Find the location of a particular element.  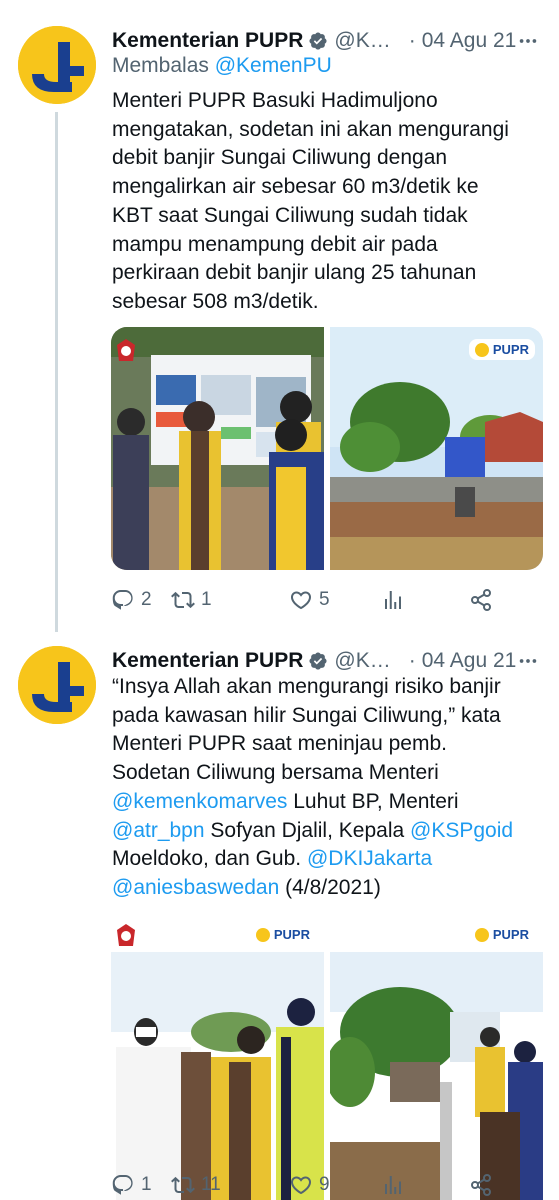

tweet-text-line: @kemenkomarves Luhut BP, Menteri is located at coordinates (322, 802).